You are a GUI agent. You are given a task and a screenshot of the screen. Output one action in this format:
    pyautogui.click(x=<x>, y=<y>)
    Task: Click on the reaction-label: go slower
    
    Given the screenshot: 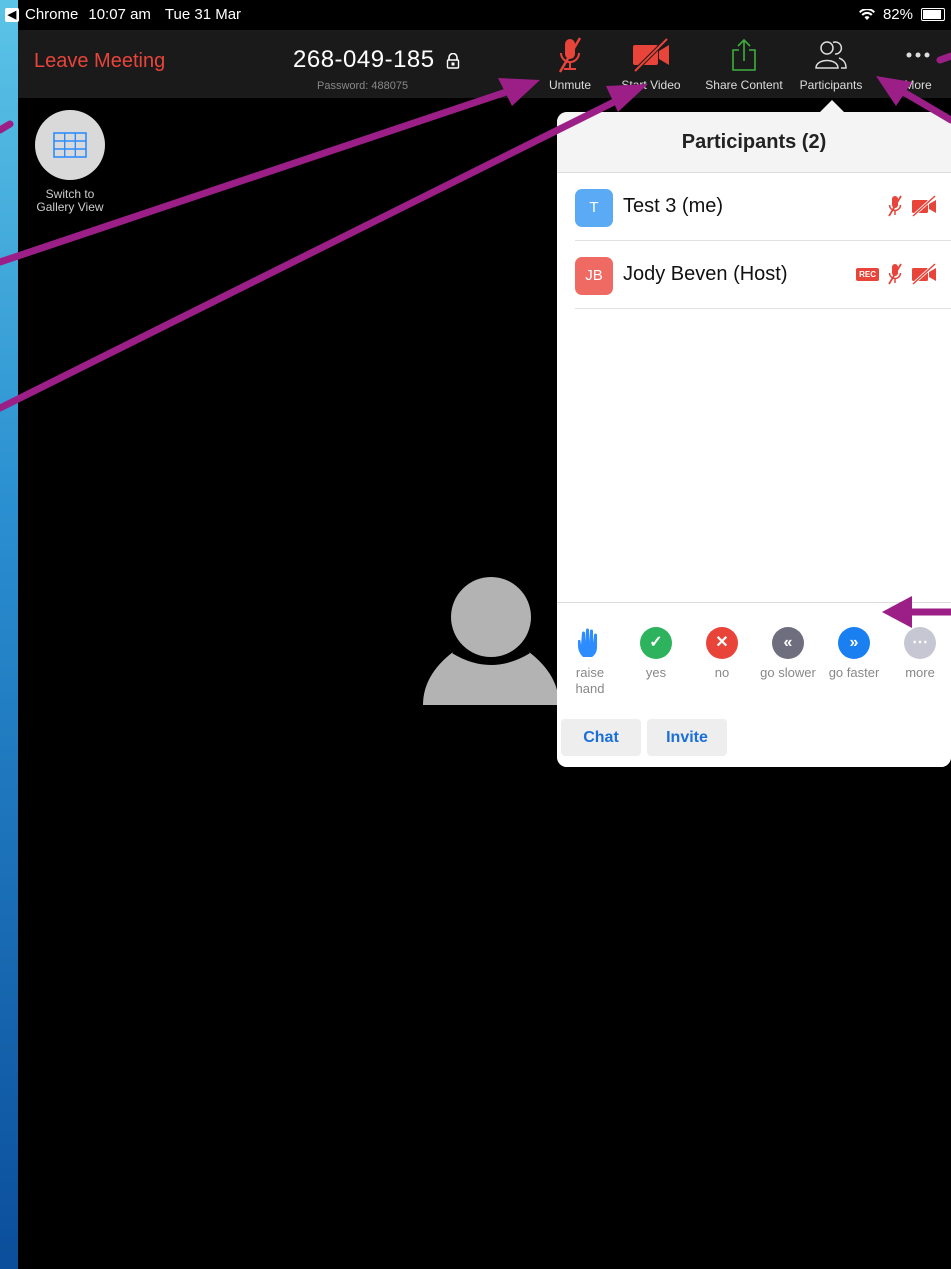 What is the action you would take?
    pyautogui.click(x=788, y=672)
    